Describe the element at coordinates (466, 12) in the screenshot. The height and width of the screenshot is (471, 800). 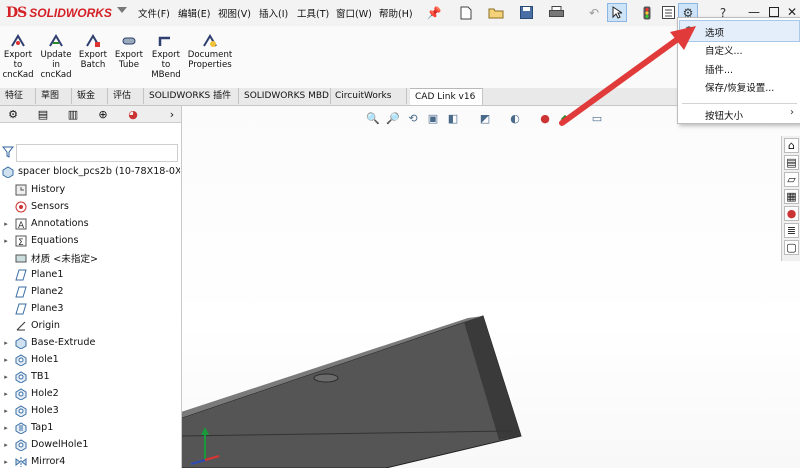
I see `new-document-icon` at that location.